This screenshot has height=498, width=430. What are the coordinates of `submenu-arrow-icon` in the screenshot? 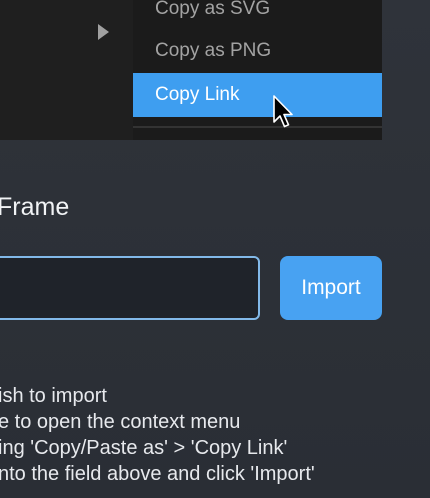 It's located at (103, 32).